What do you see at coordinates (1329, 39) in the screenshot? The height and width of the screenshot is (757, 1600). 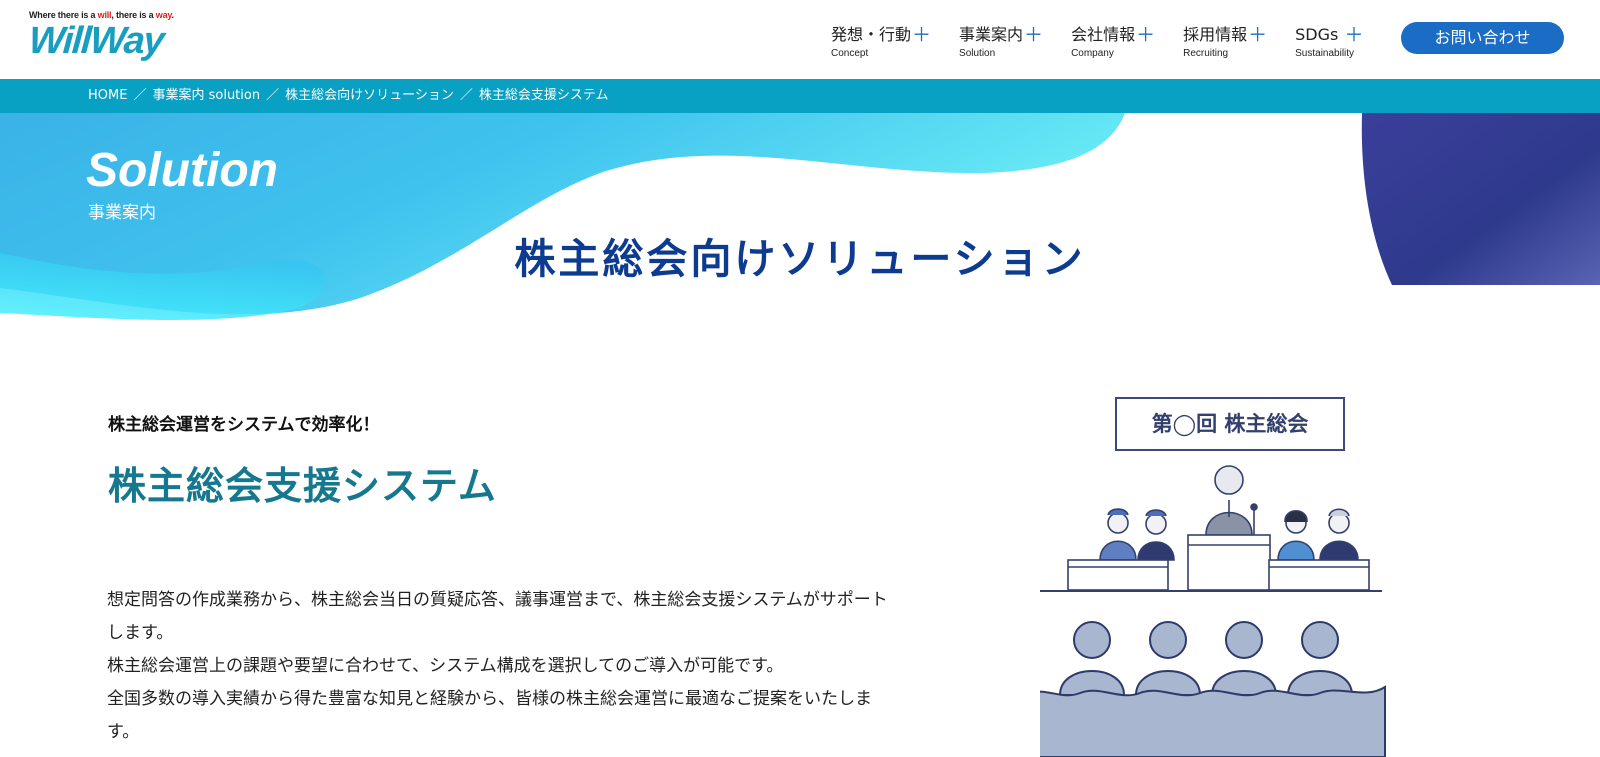 I see `nav-item-sdgs: SDGs ＋ Sustainability` at bounding box center [1329, 39].